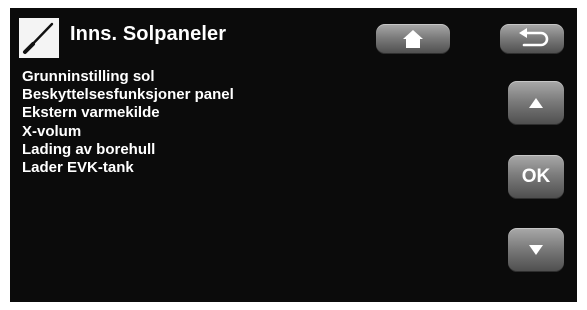  What do you see at coordinates (128, 132) in the screenshot?
I see `menu-item-x-volum: X-volum` at bounding box center [128, 132].